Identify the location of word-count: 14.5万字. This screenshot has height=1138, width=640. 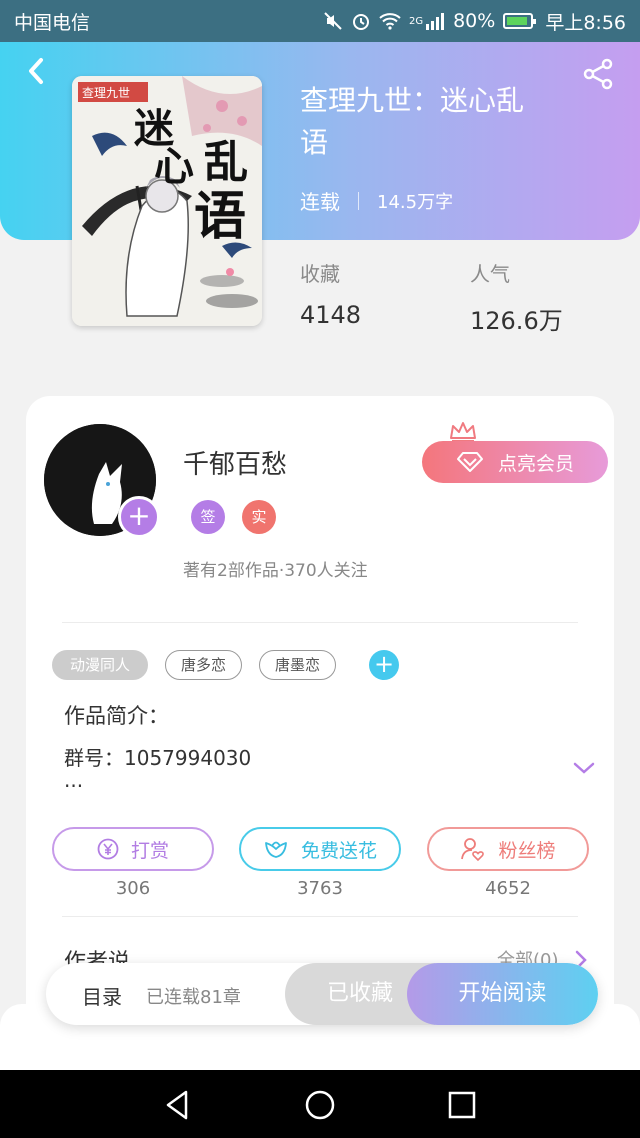
(415, 202).